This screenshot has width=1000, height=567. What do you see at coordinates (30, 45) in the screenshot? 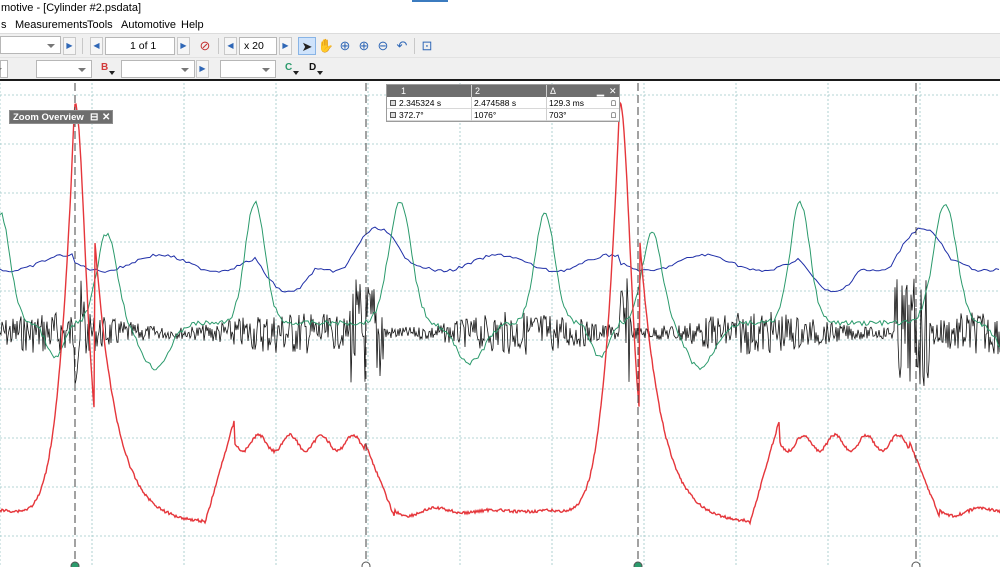
I see `capture-dropdown` at bounding box center [30, 45].